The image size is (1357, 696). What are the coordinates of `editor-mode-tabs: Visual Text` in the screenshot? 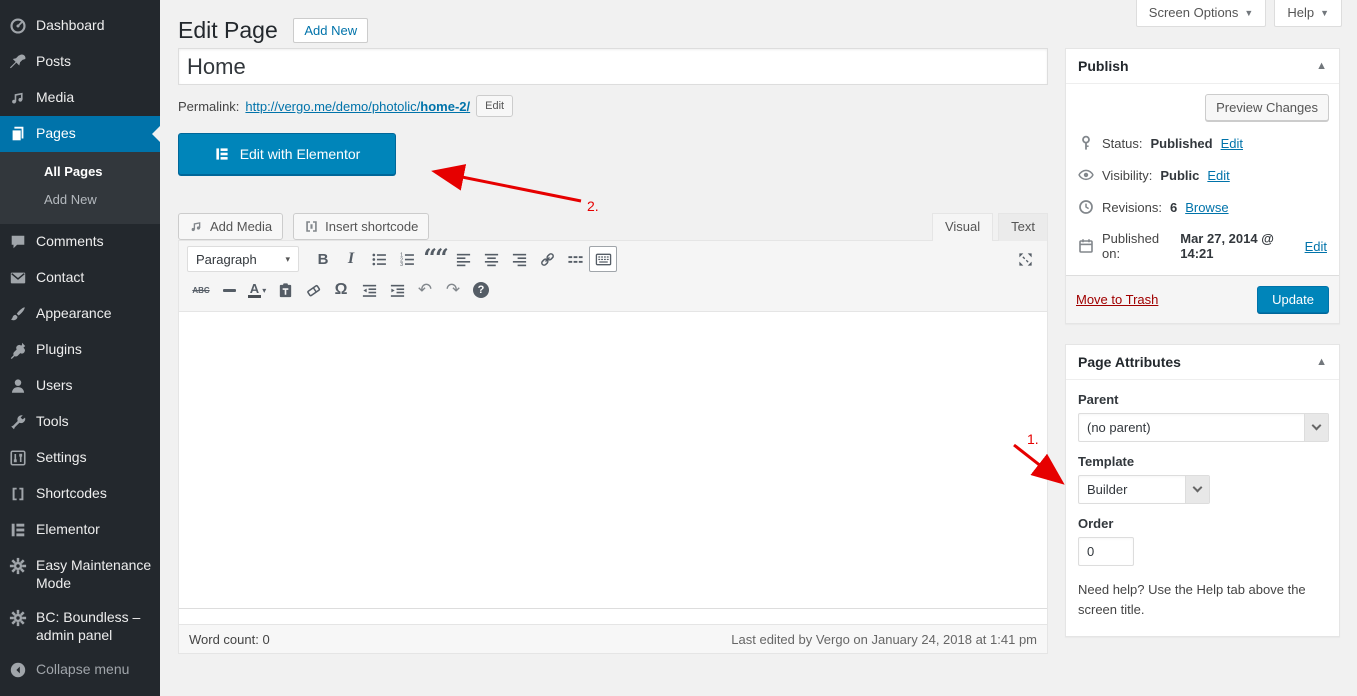 It's located at (987, 226).